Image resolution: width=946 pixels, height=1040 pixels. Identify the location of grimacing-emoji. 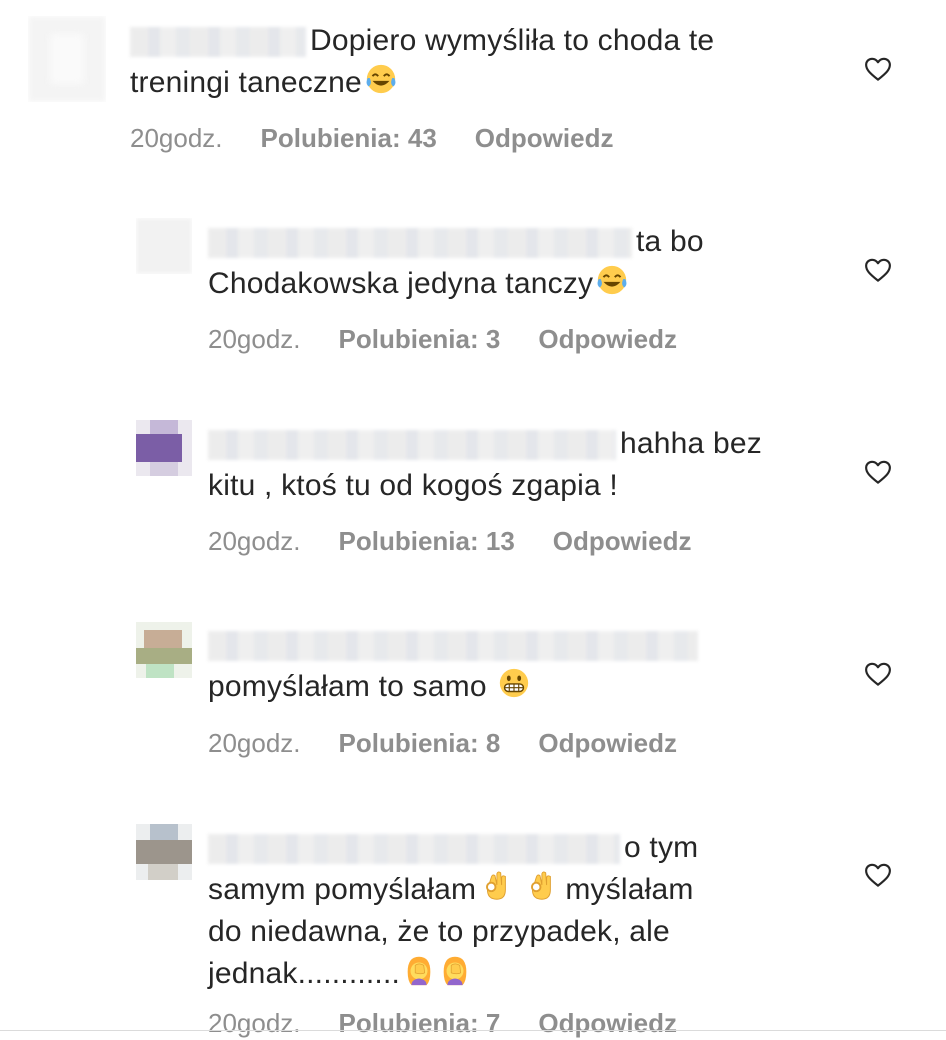
(514, 683).